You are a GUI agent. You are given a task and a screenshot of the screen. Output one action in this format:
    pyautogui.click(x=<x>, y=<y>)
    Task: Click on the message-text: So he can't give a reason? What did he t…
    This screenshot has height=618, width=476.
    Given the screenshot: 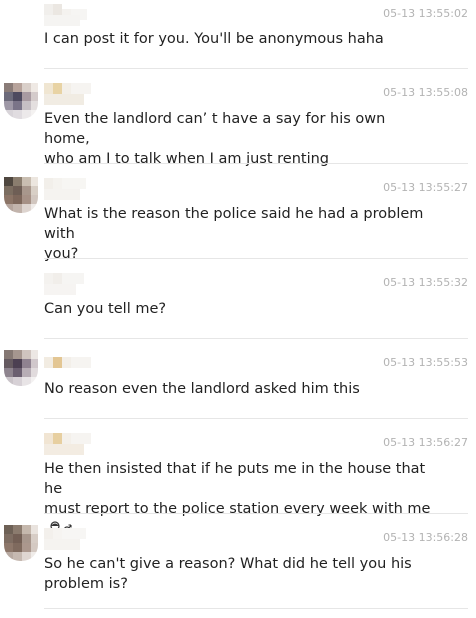 What is the action you would take?
    pyautogui.click(x=228, y=574)
    